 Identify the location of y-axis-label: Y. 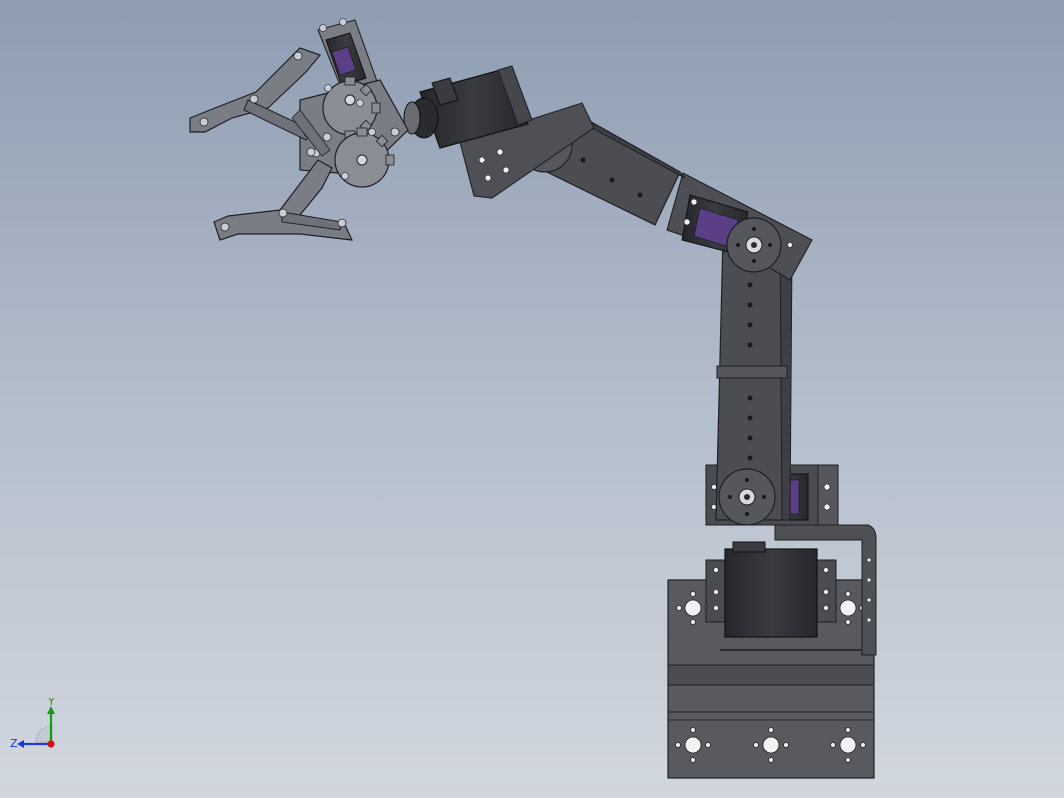
(51, 703).